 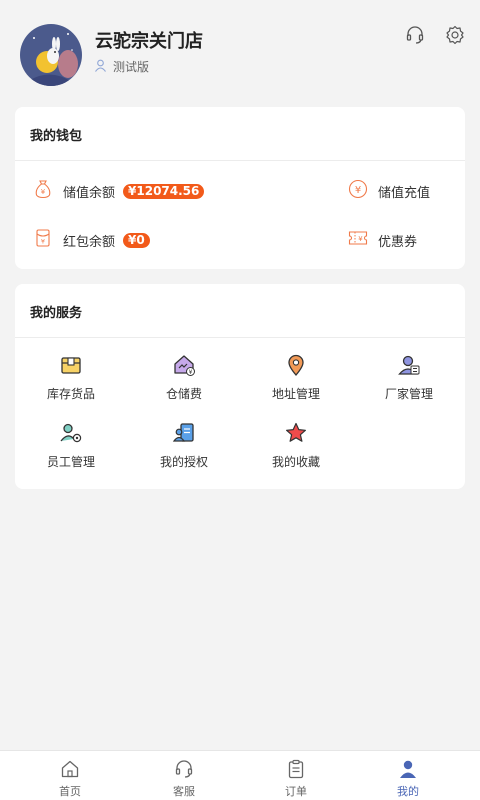 I want to click on coupon-row: ¥ 优惠券, so click(x=382, y=240).